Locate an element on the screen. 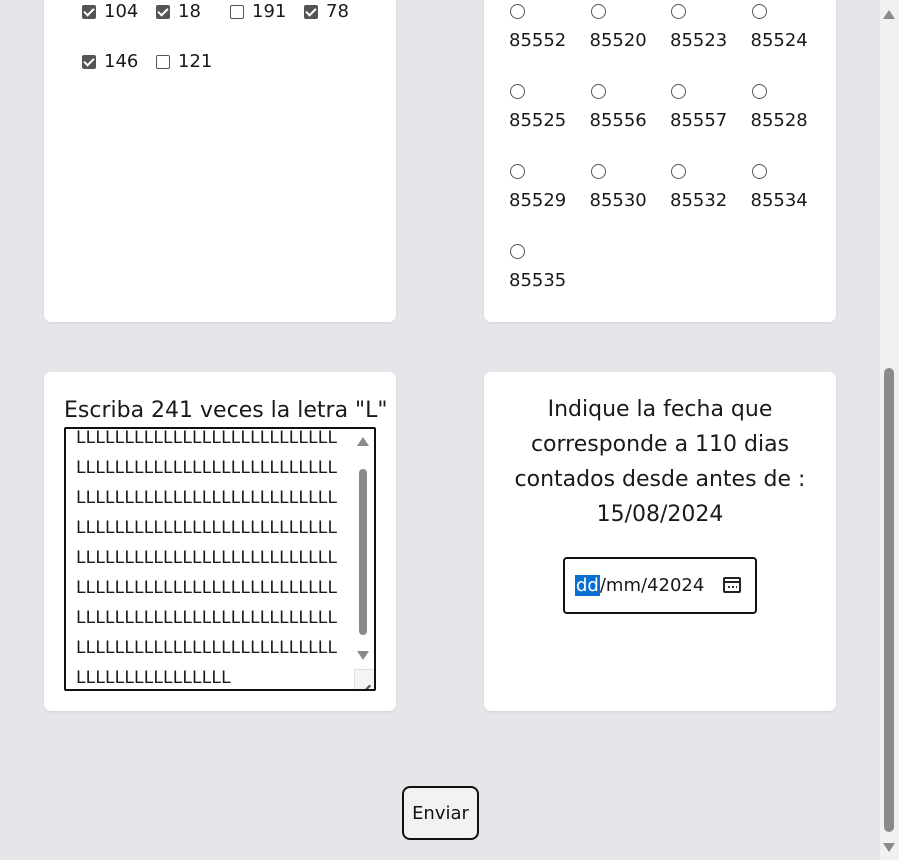 The width and height of the screenshot is (899, 860). radio-label: 85524 is located at coordinates (779, 40).